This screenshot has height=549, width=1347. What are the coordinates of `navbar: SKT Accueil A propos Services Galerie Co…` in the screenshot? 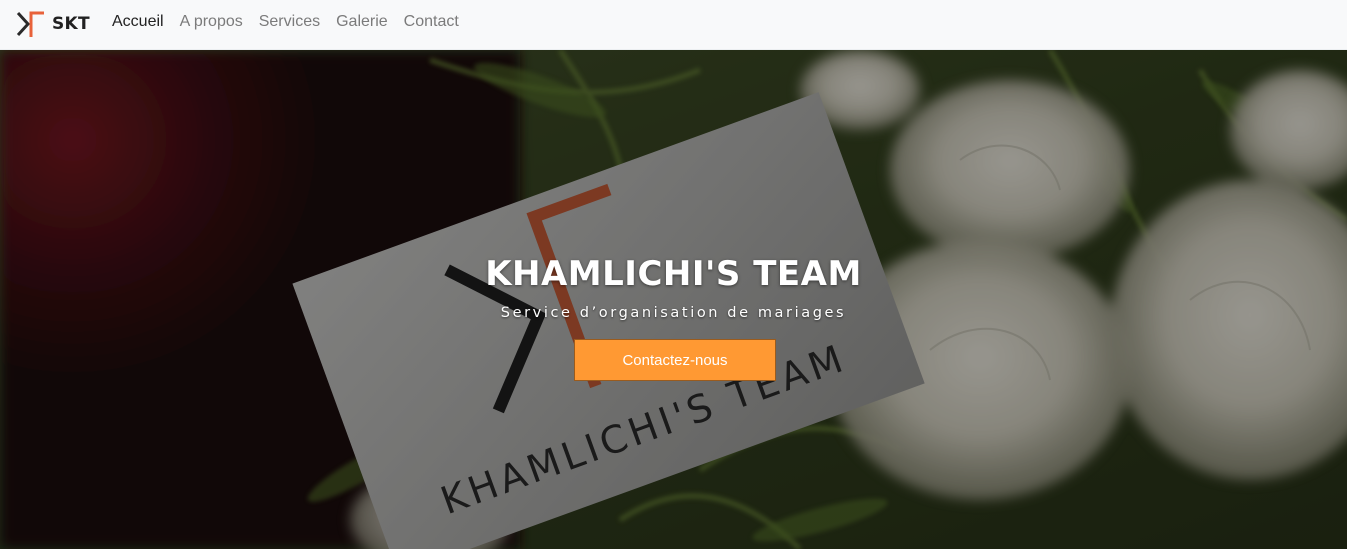 It's located at (673, 25).